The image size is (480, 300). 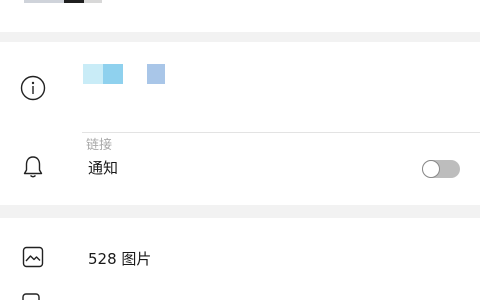 I want to click on profile-card, so click(x=240, y=16).